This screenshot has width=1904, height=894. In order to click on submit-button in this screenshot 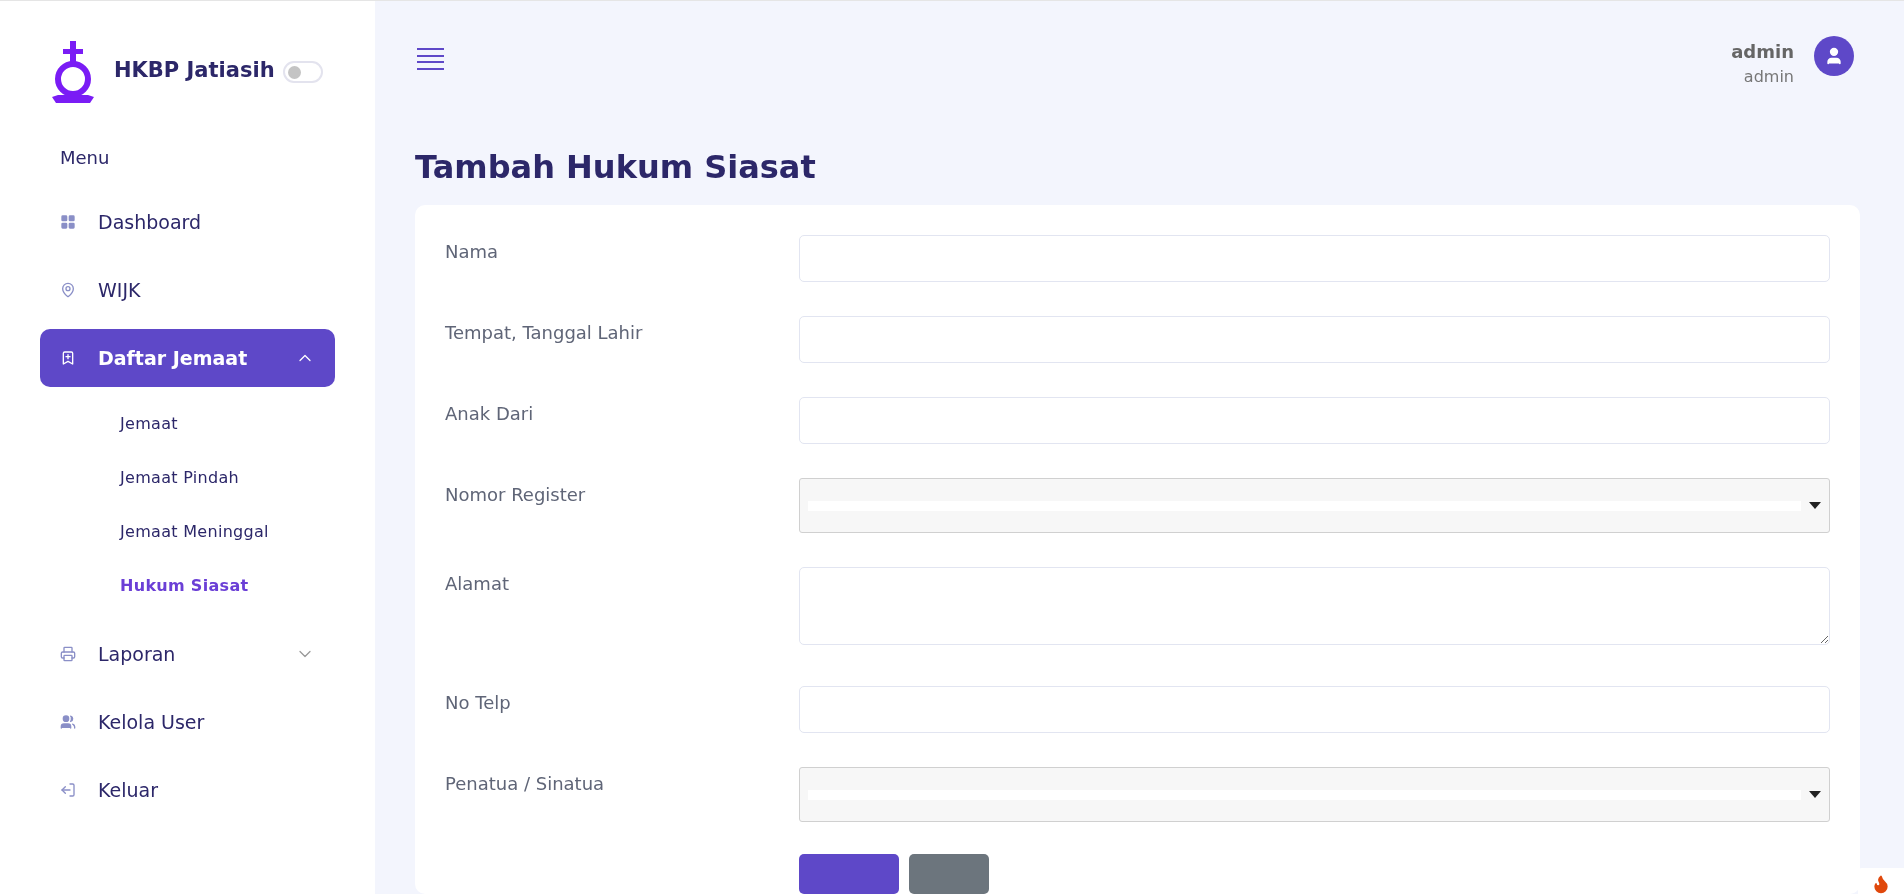, I will do `click(849, 874)`.